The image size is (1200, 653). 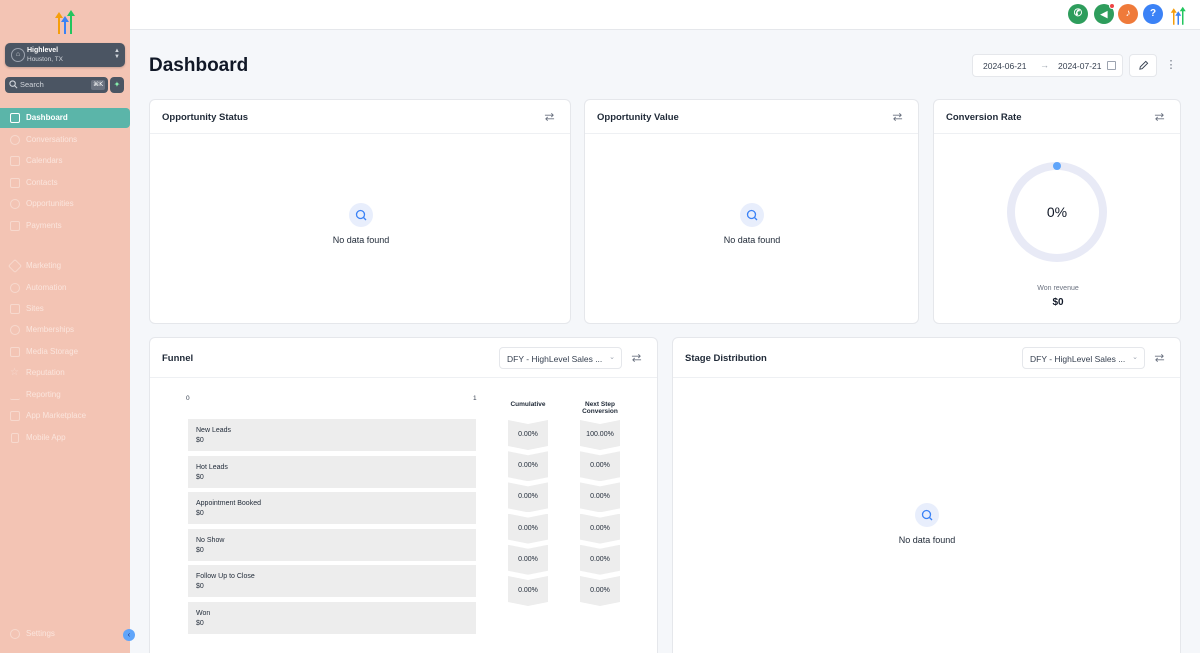 What do you see at coordinates (46, 437) in the screenshot?
I see `sidebar-item-label: Mobile App` at bounding box center [46, 437].